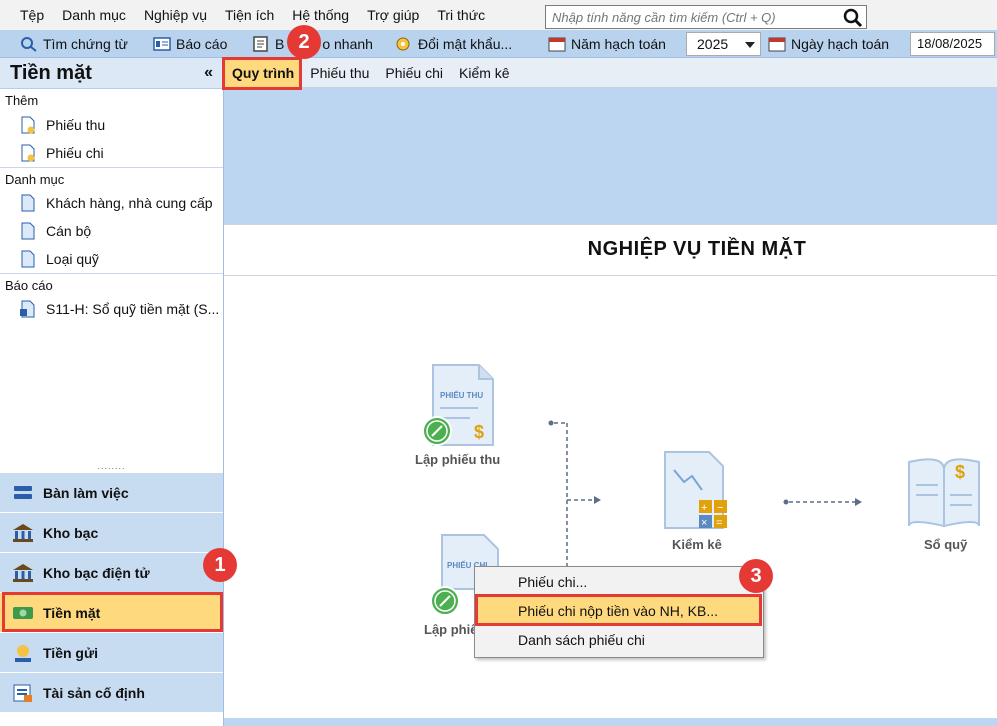 Image resolution: width=997 pixels, height=726 pixels. Describe the element at coordinates (697, 544) in the screenshot. I see `inventory-step-label: Kiểm kê` at that location.